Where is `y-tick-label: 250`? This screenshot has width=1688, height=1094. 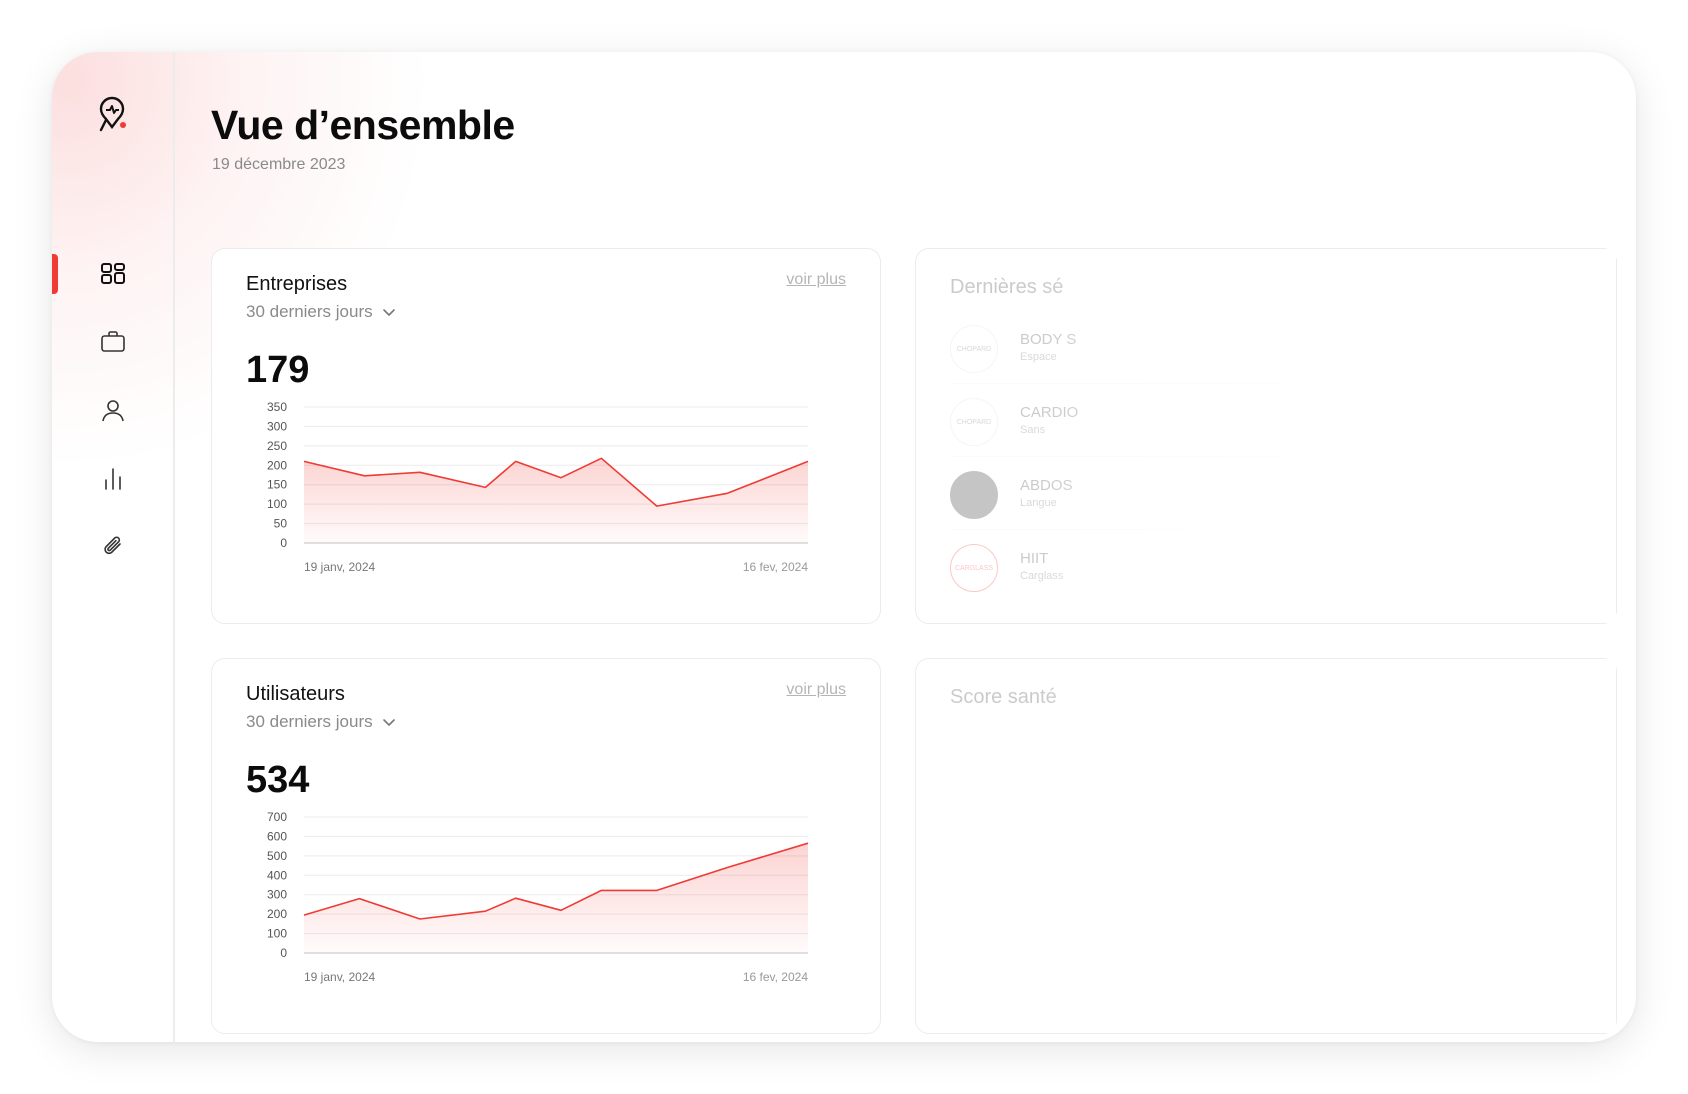
y-tick-label: 250 is located at coordinates (277, 446).